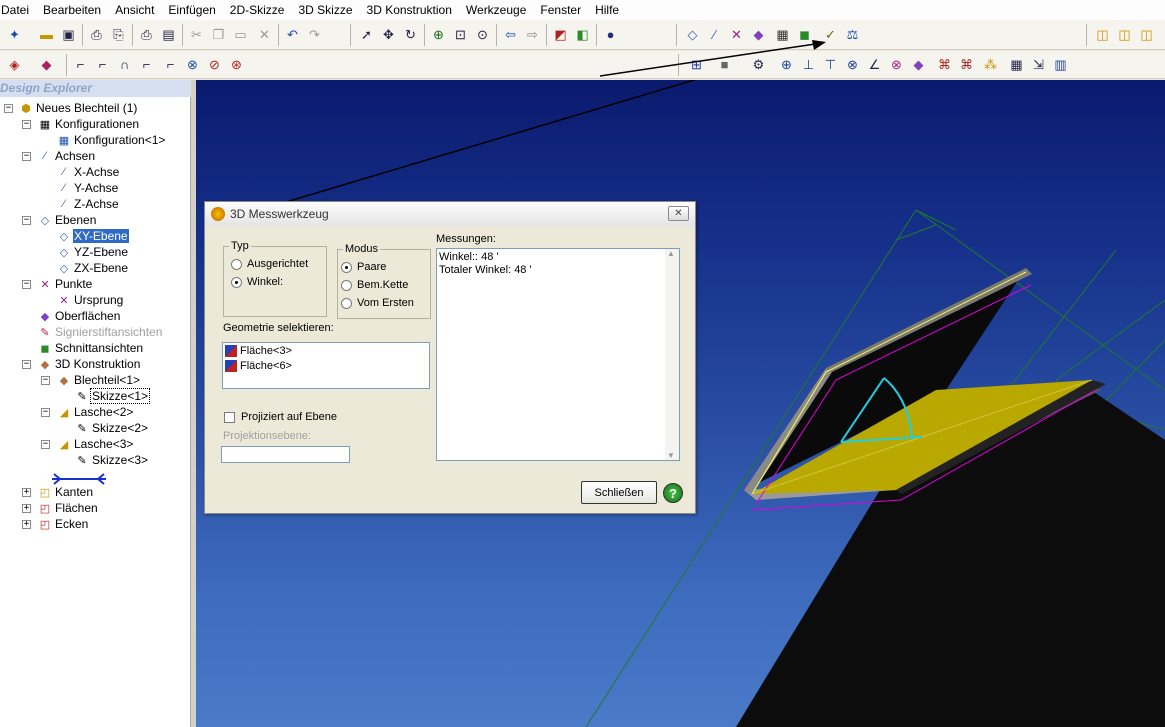 The image size is (1165, 727). What do you see at coordinates (79, 316) in the screenshot?
I see `tree-node-oberflaechen: ◆ Oberflächen` at bounding box center [79, 316].